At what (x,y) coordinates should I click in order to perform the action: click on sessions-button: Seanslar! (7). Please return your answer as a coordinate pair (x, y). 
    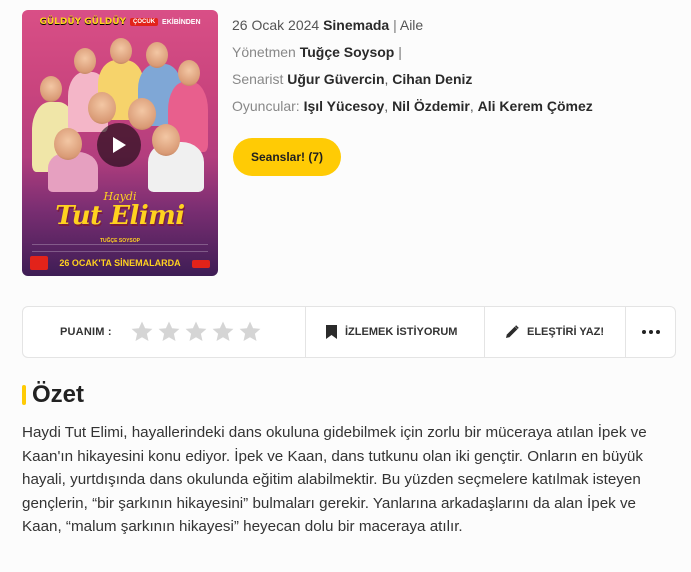
    Looking at the image, I should click on (287, 157).